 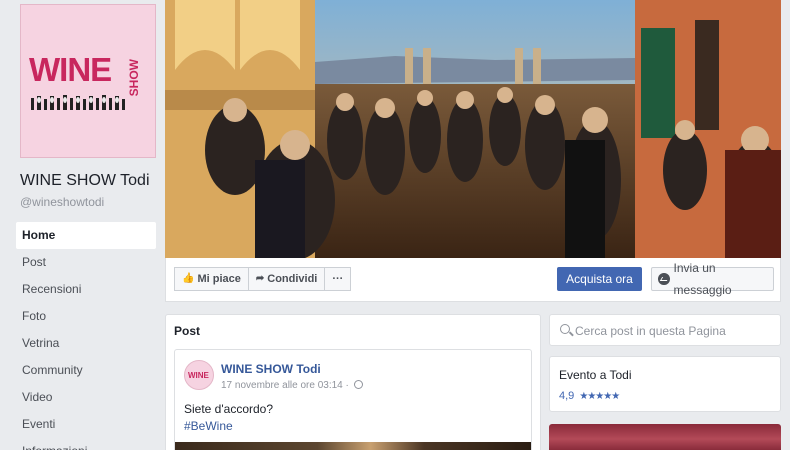 I want to click on sidebar-item-video: Video, so click(x=86, y=397).